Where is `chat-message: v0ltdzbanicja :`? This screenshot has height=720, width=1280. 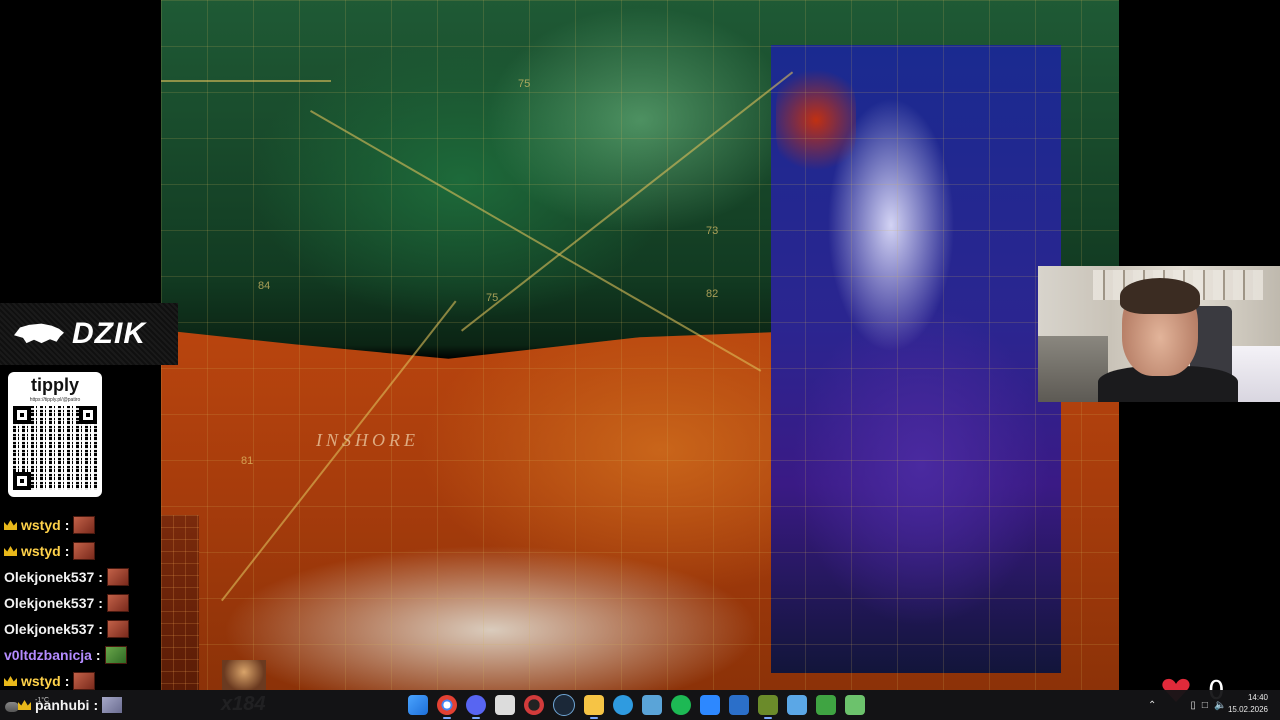 chat-message: v0ltdzbanicja : is located at coordinates (80, 655).